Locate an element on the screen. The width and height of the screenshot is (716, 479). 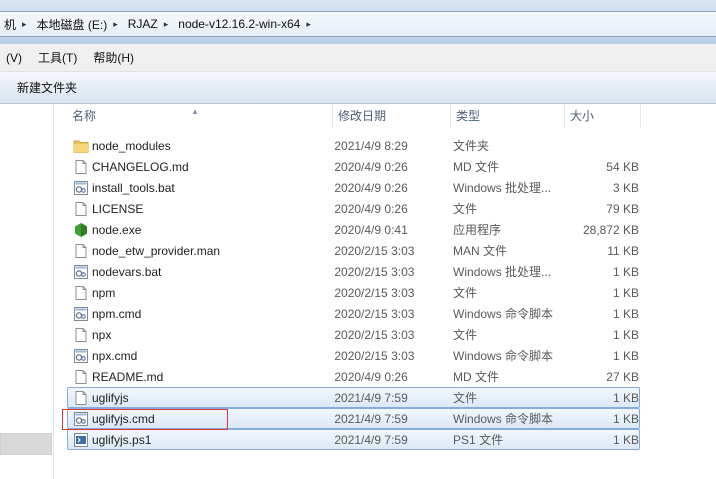
menu-bar: (V) 工具(T) 帮助(H) is located at coordinates (358, 58).